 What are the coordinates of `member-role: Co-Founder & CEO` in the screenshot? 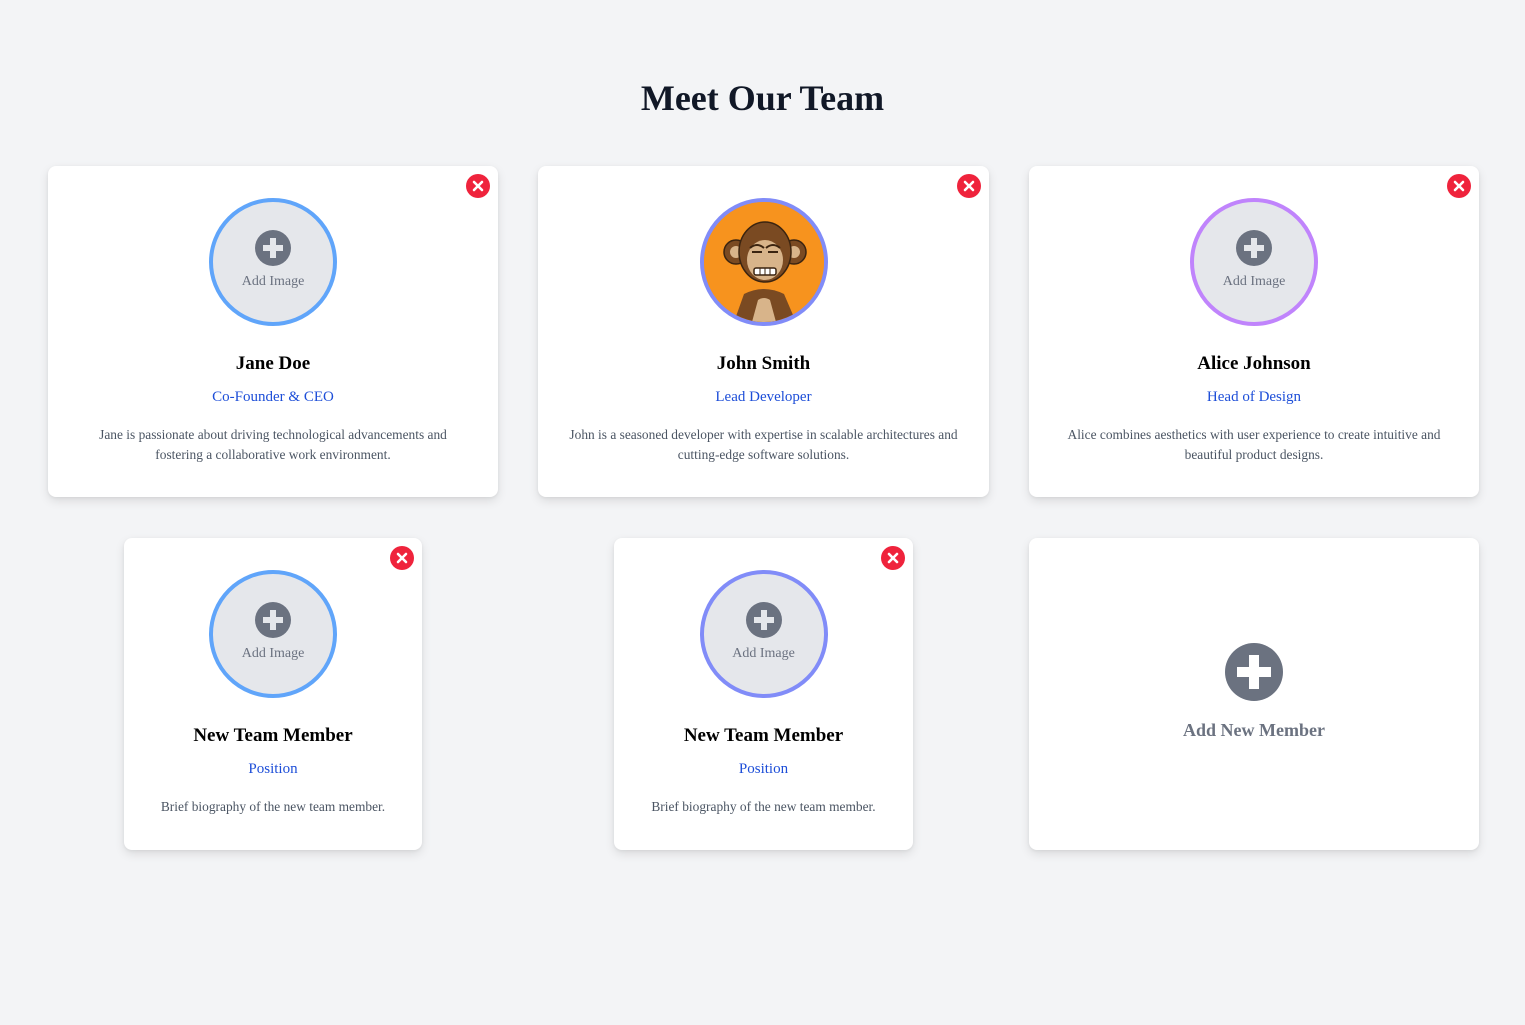 It's located at (273, 397).